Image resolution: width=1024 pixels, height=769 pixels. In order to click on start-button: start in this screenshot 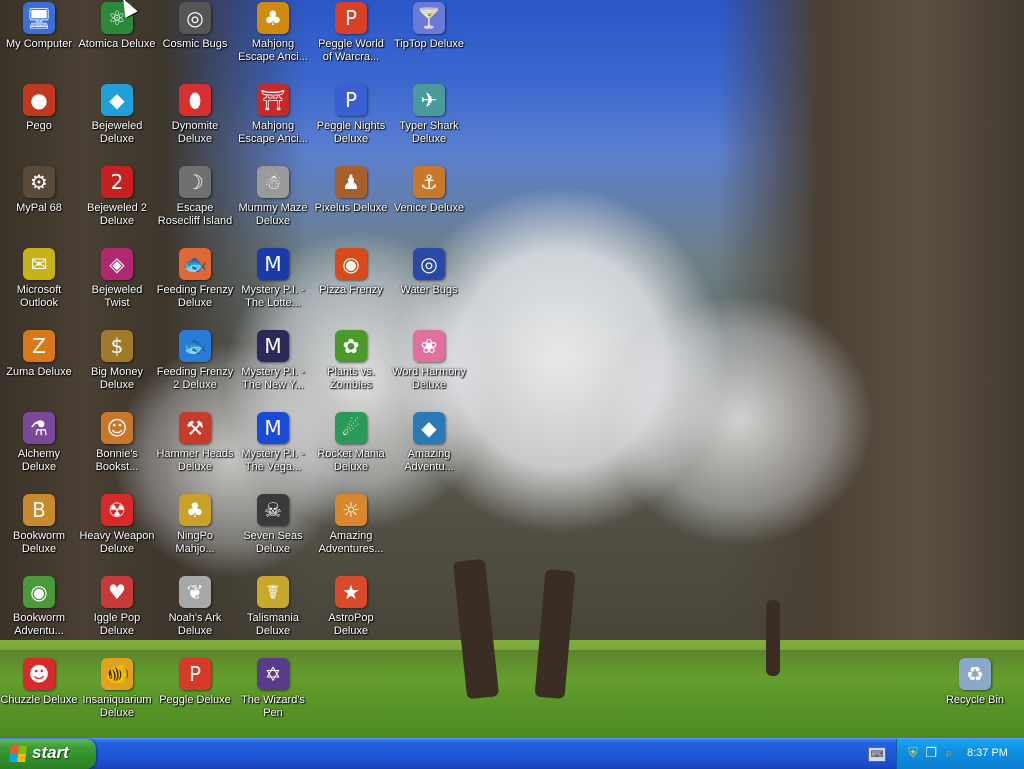, I will do `click(48, 754)`.